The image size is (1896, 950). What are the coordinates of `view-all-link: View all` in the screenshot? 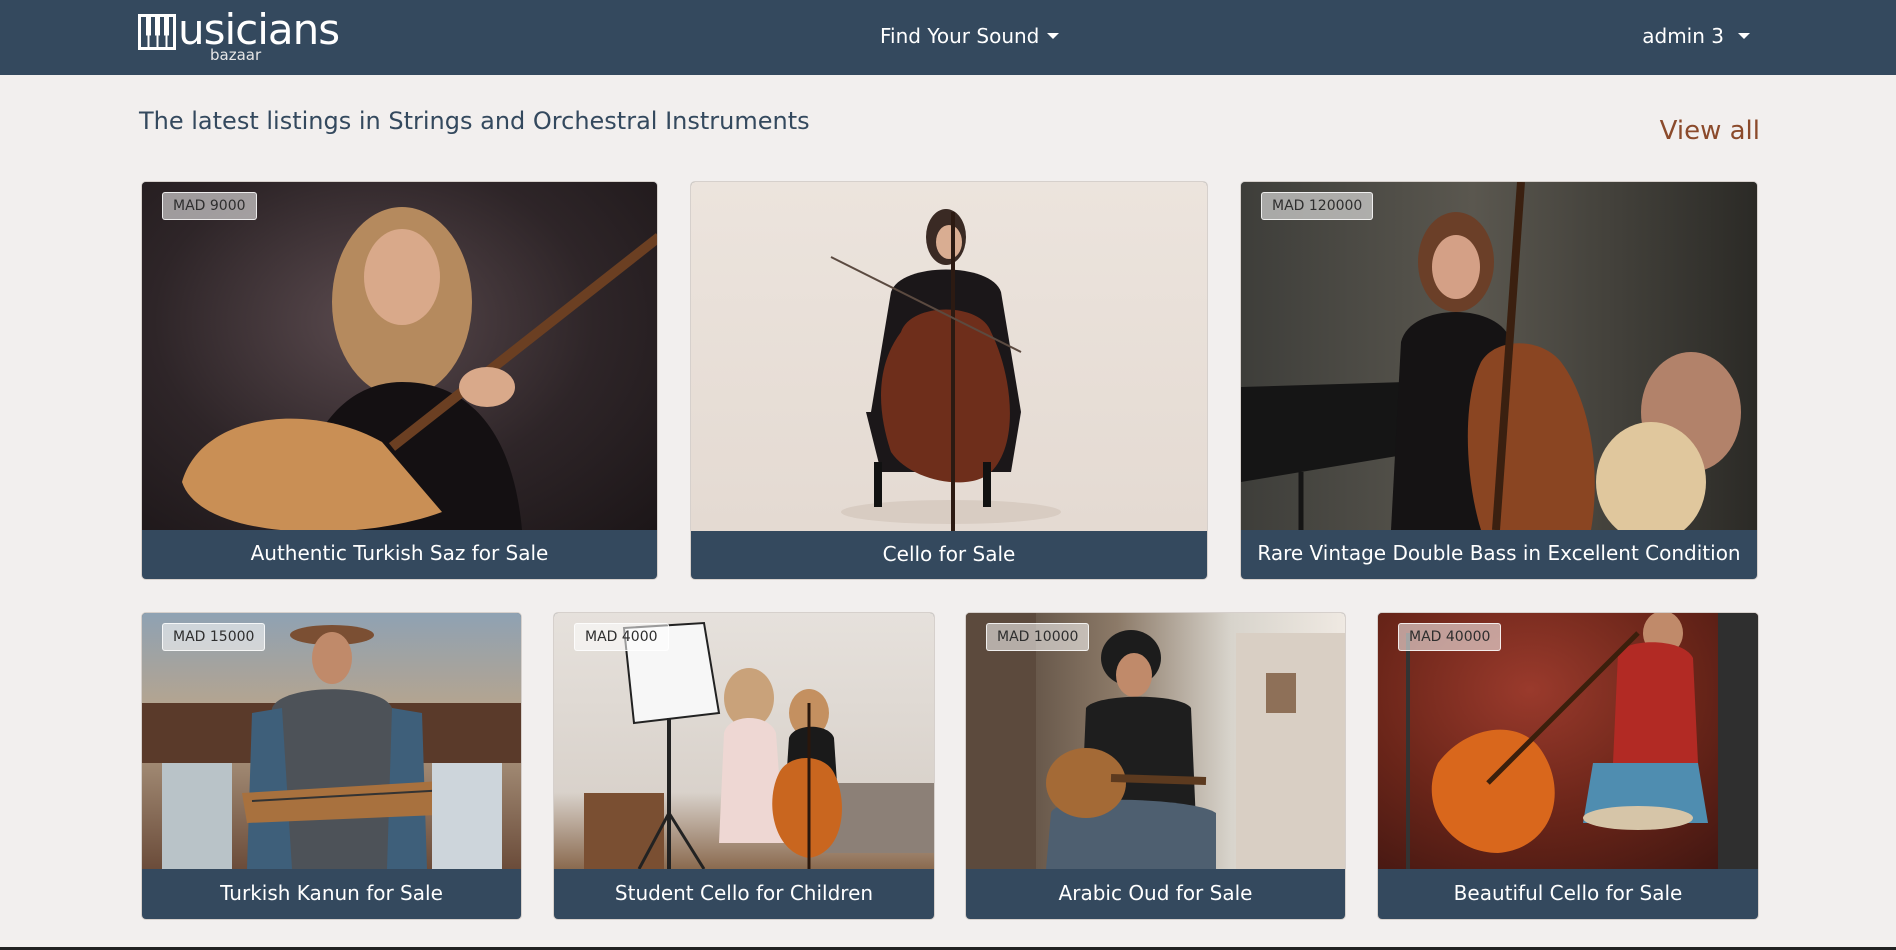 It's located at (1710, 131).